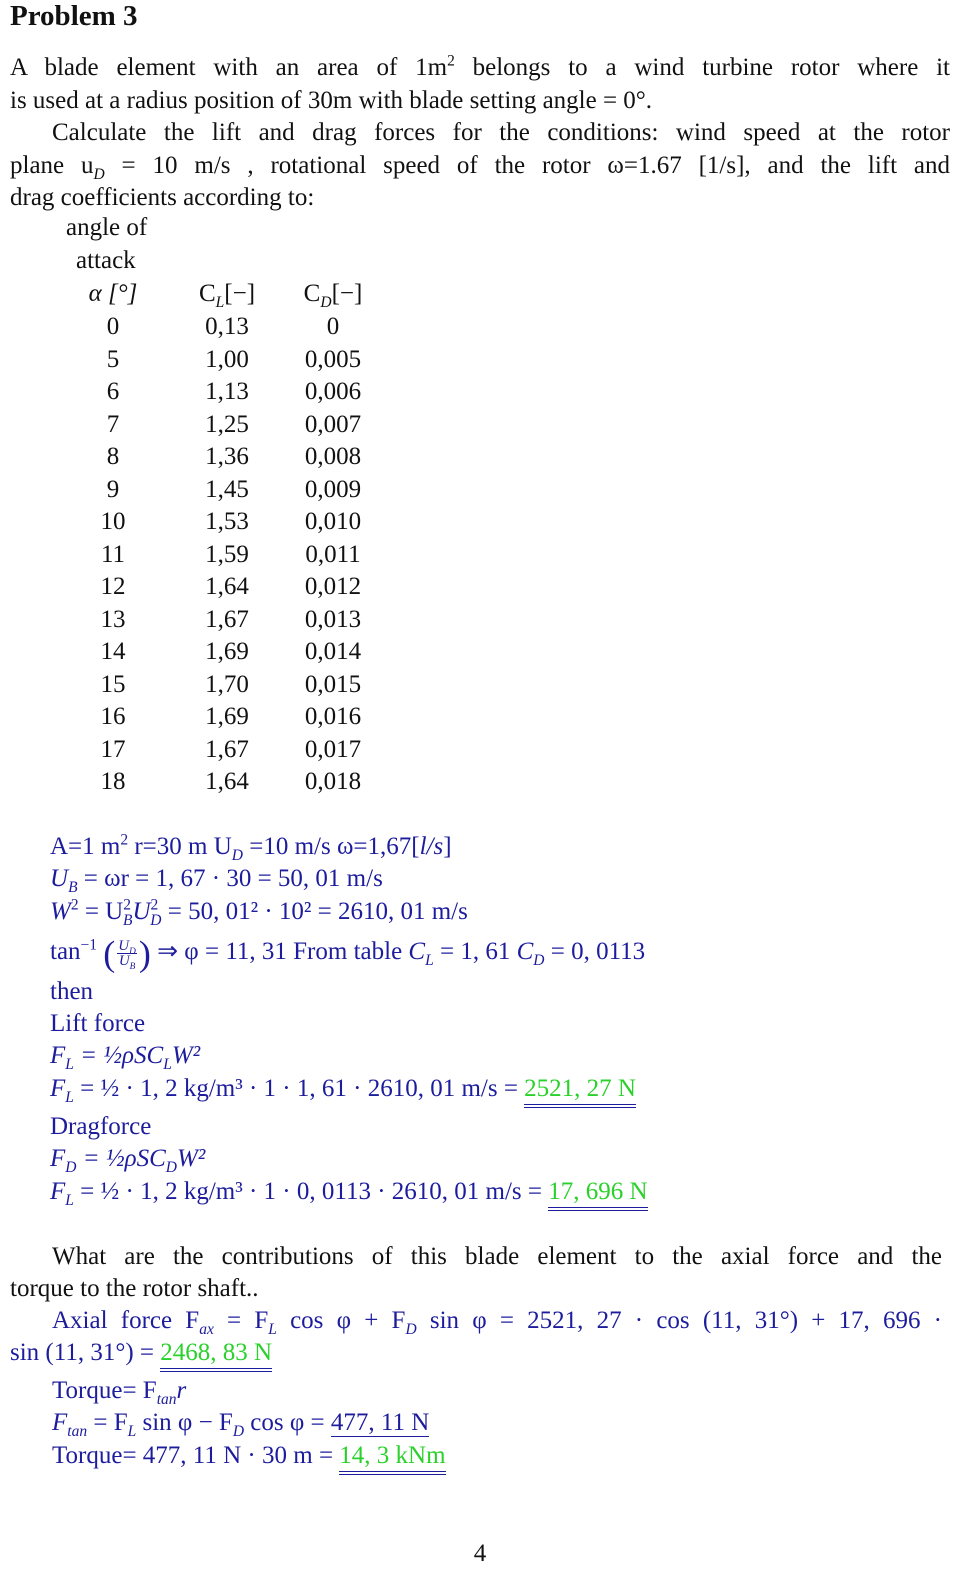 The height and width of the screenshot is (1586, 960). What do you see at coordinates (113, 619) in the screenshot?
I see `cell-alpha: 13` at bounding box center [113, 619].